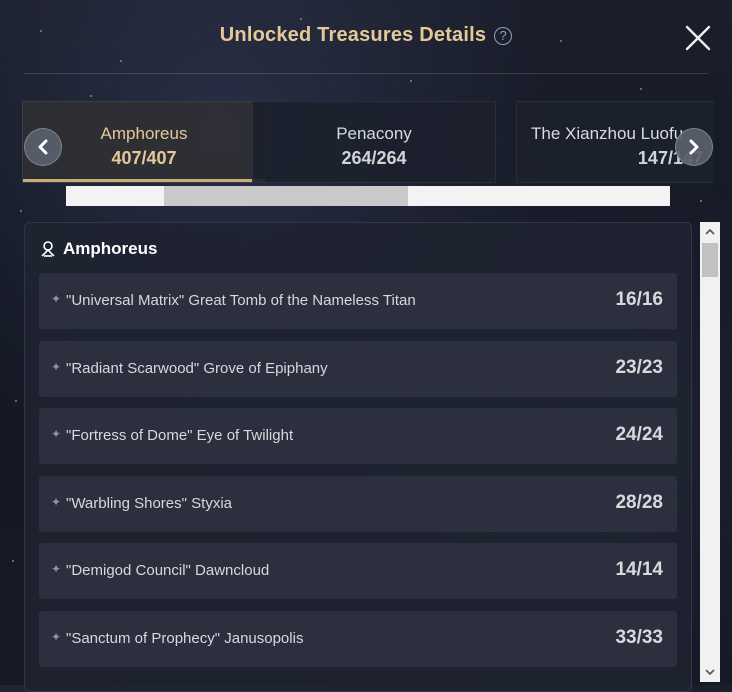 The width and height of the screenshot is (732, 692). I want to click on row-count: 24/24, so click(639, 434).